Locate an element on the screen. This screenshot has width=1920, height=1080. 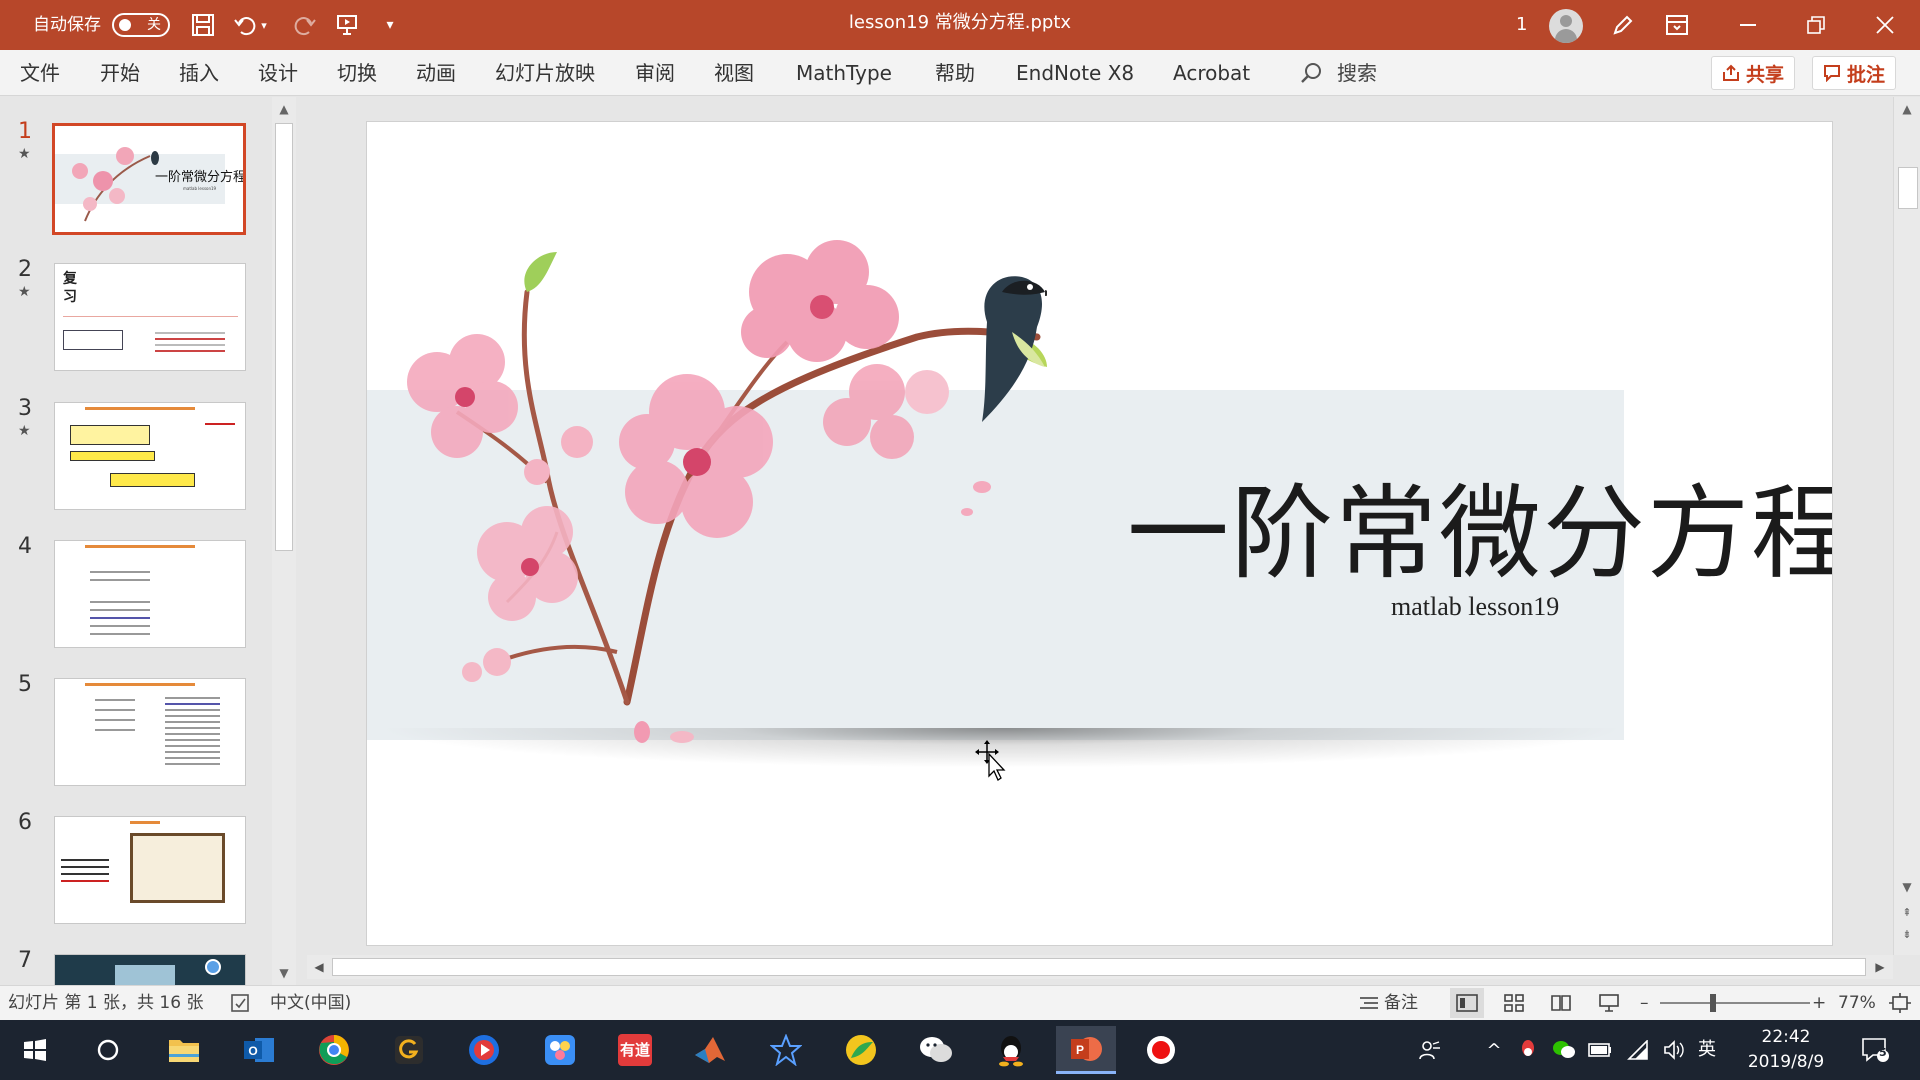
action-center-icon: 5 is located at coordinates (1875, 1050).